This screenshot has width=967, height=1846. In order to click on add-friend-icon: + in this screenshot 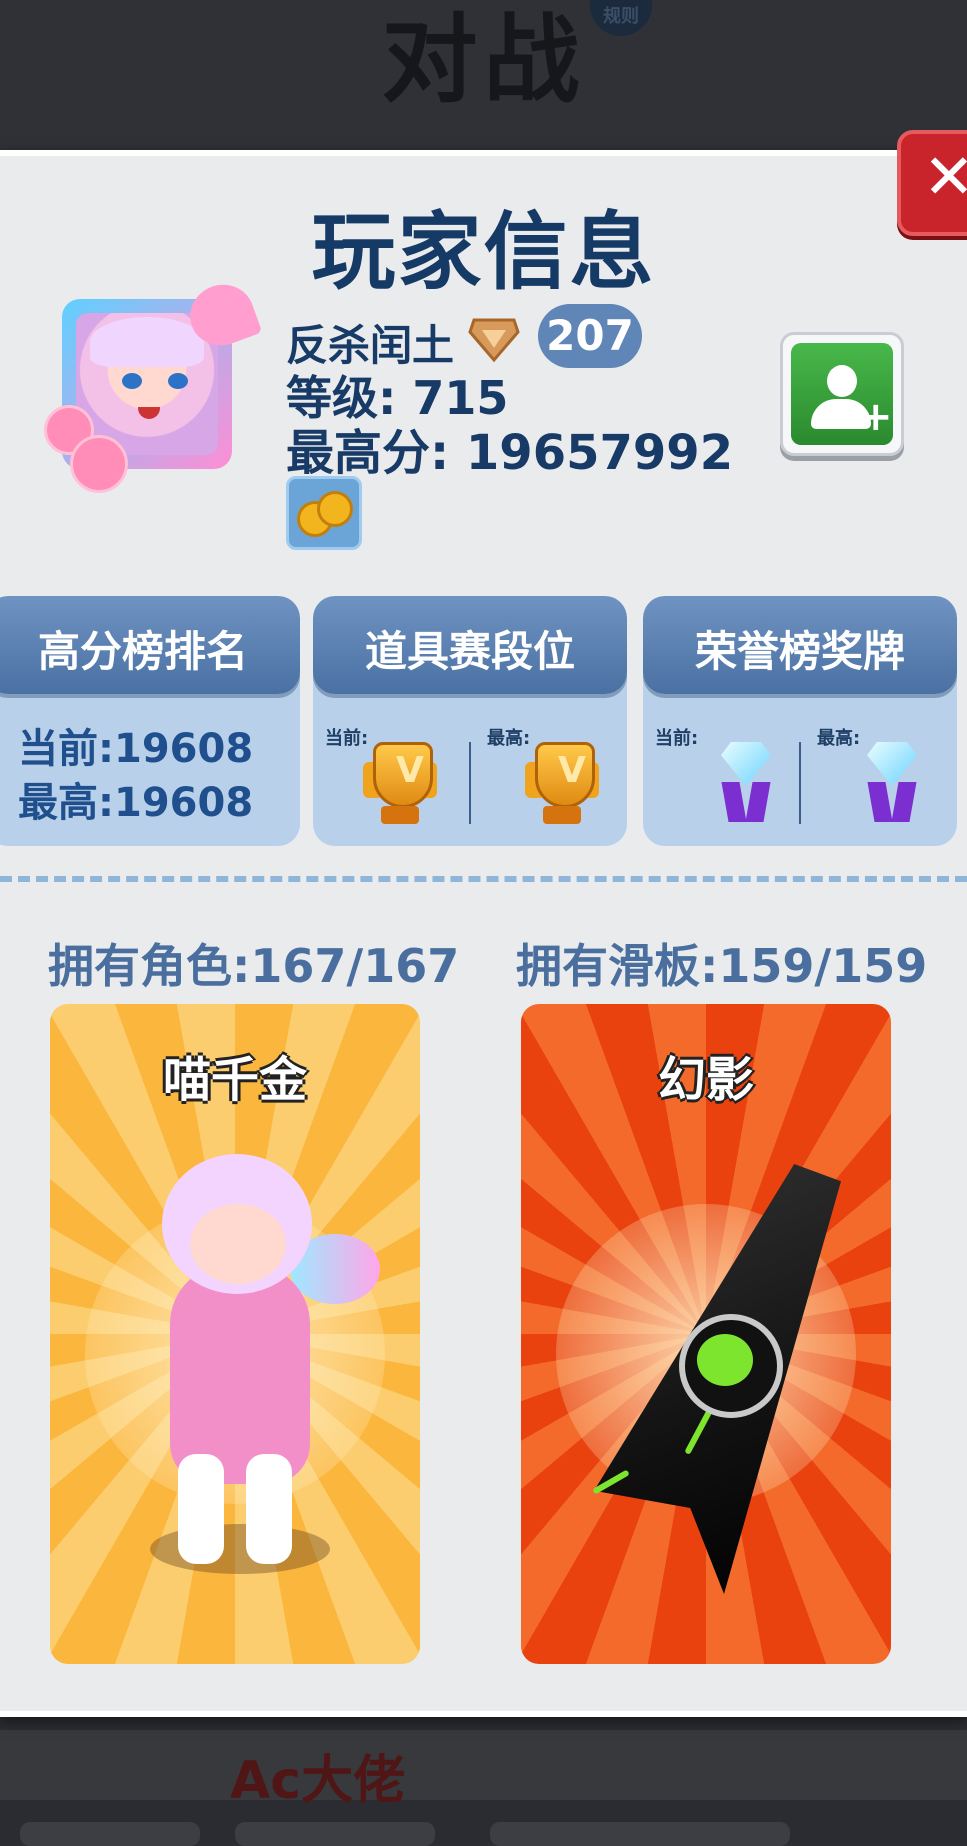, I will do `click(842, 394)`.